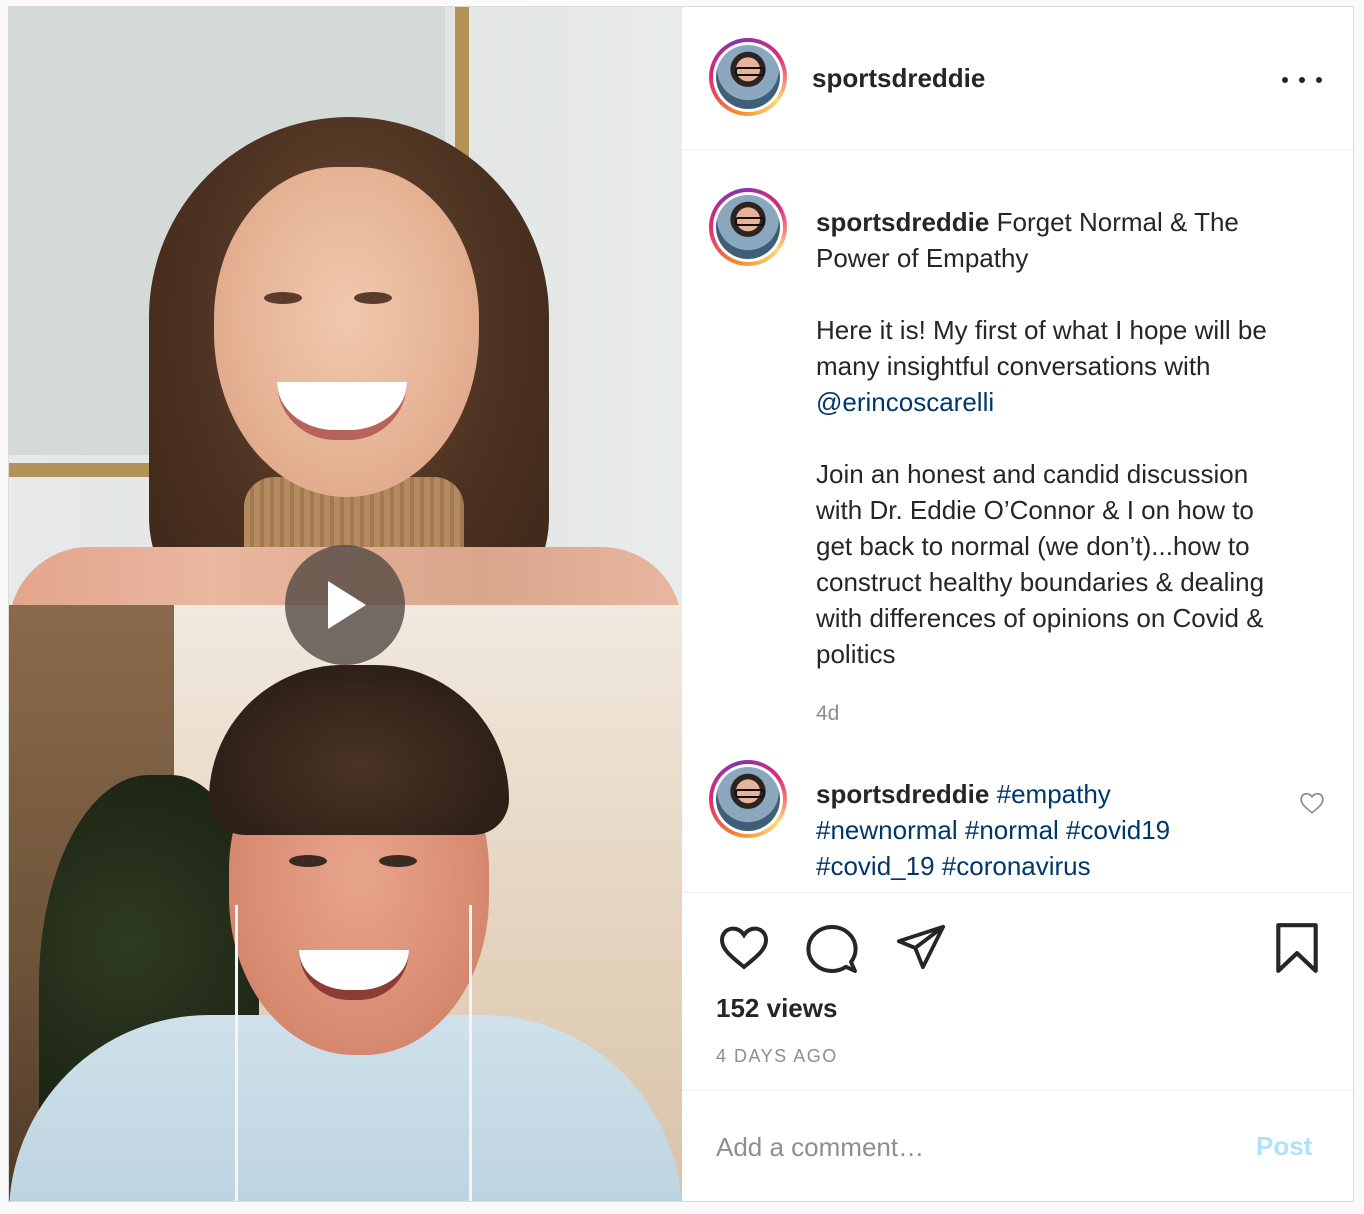  What do you see at coordinates (1054, 794) in the screenshot?
I see `hashtag-link: #empathy` at bounding box center [1054, 794].